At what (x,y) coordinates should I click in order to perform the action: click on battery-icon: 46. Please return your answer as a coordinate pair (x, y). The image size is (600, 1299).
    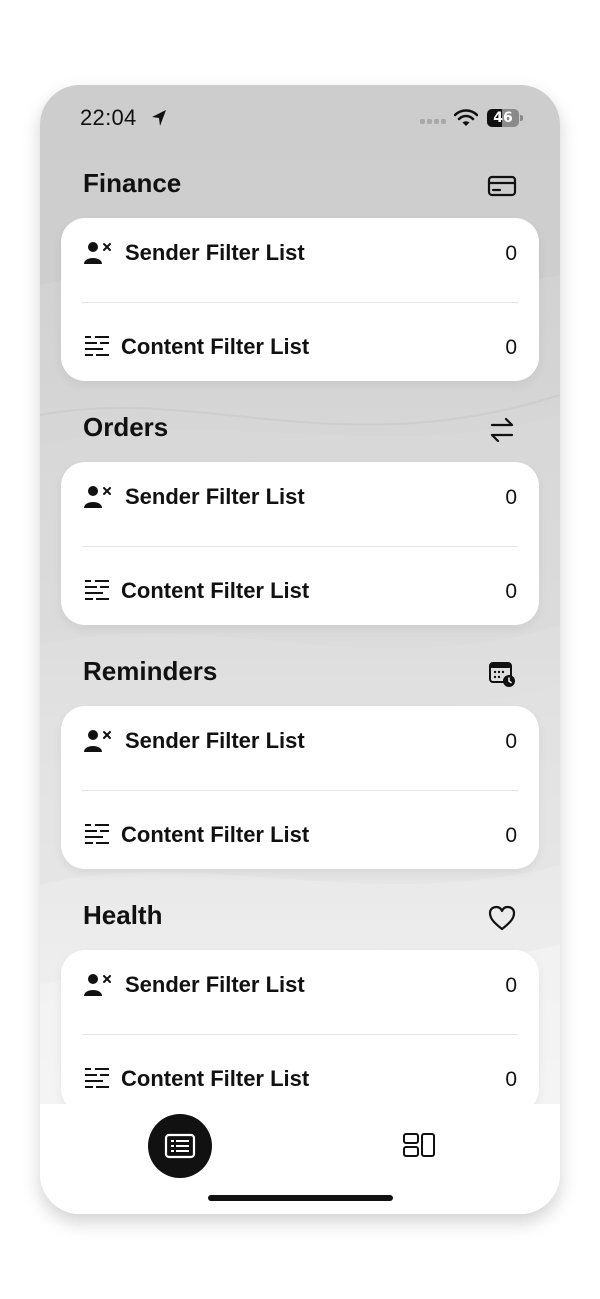
    Looking at the image, I should click on (505, 118).